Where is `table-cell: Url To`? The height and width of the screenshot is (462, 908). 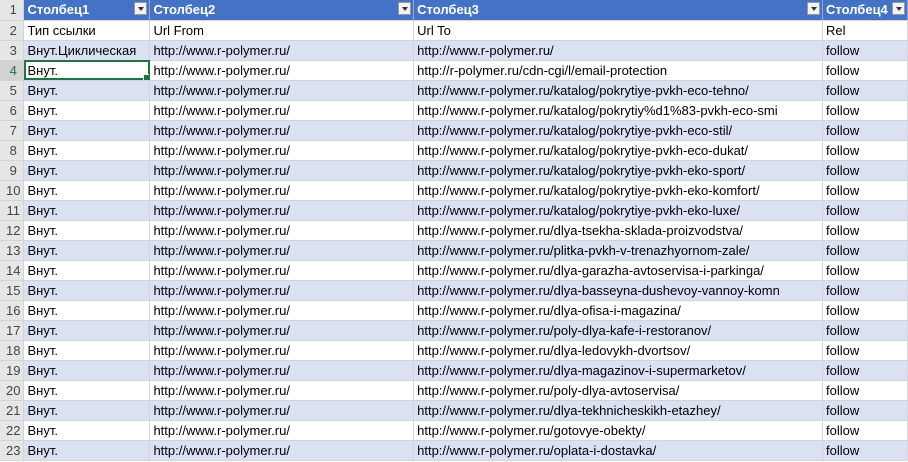
table-cell: Url To is located at coordinates (618, 30).